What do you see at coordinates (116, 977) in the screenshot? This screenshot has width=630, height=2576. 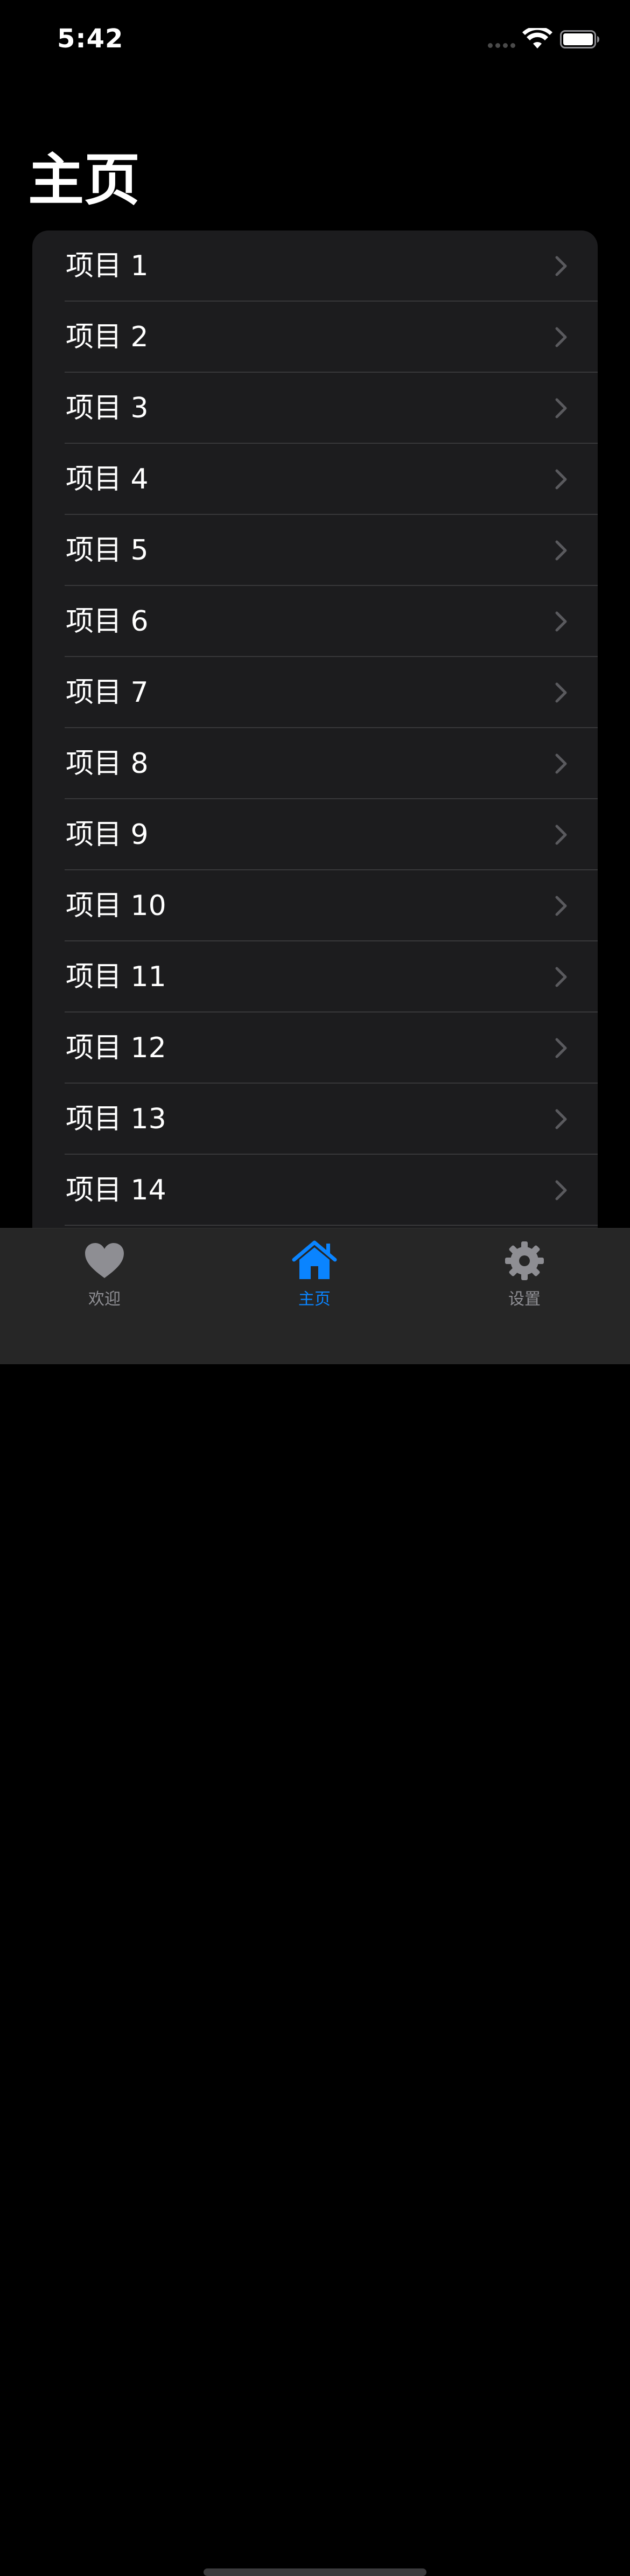 I see `list-item-label: 项目 11` at bounding box center [116, 977].